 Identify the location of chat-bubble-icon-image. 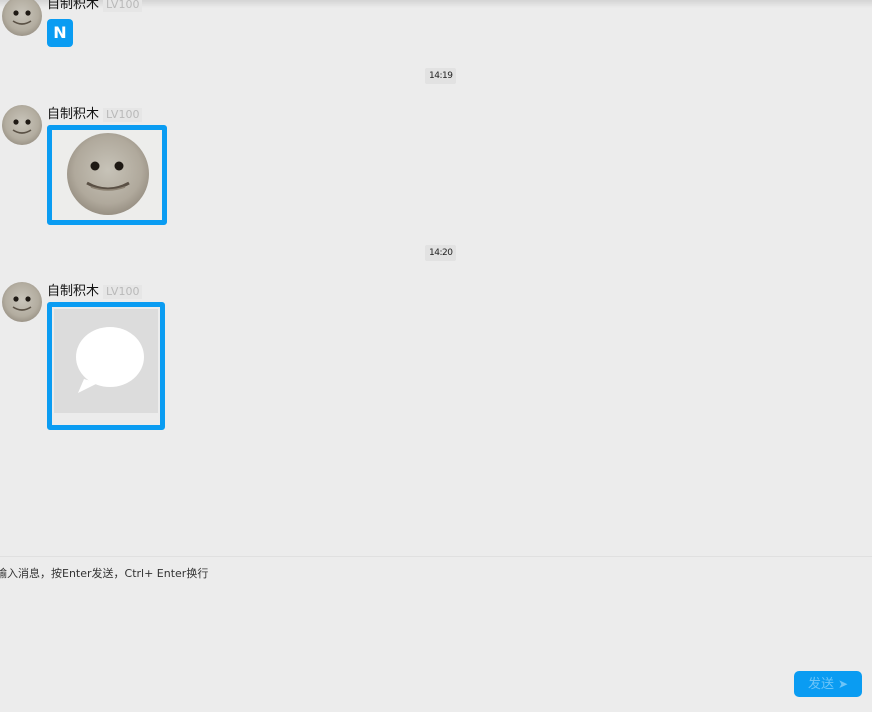
(106, 361).